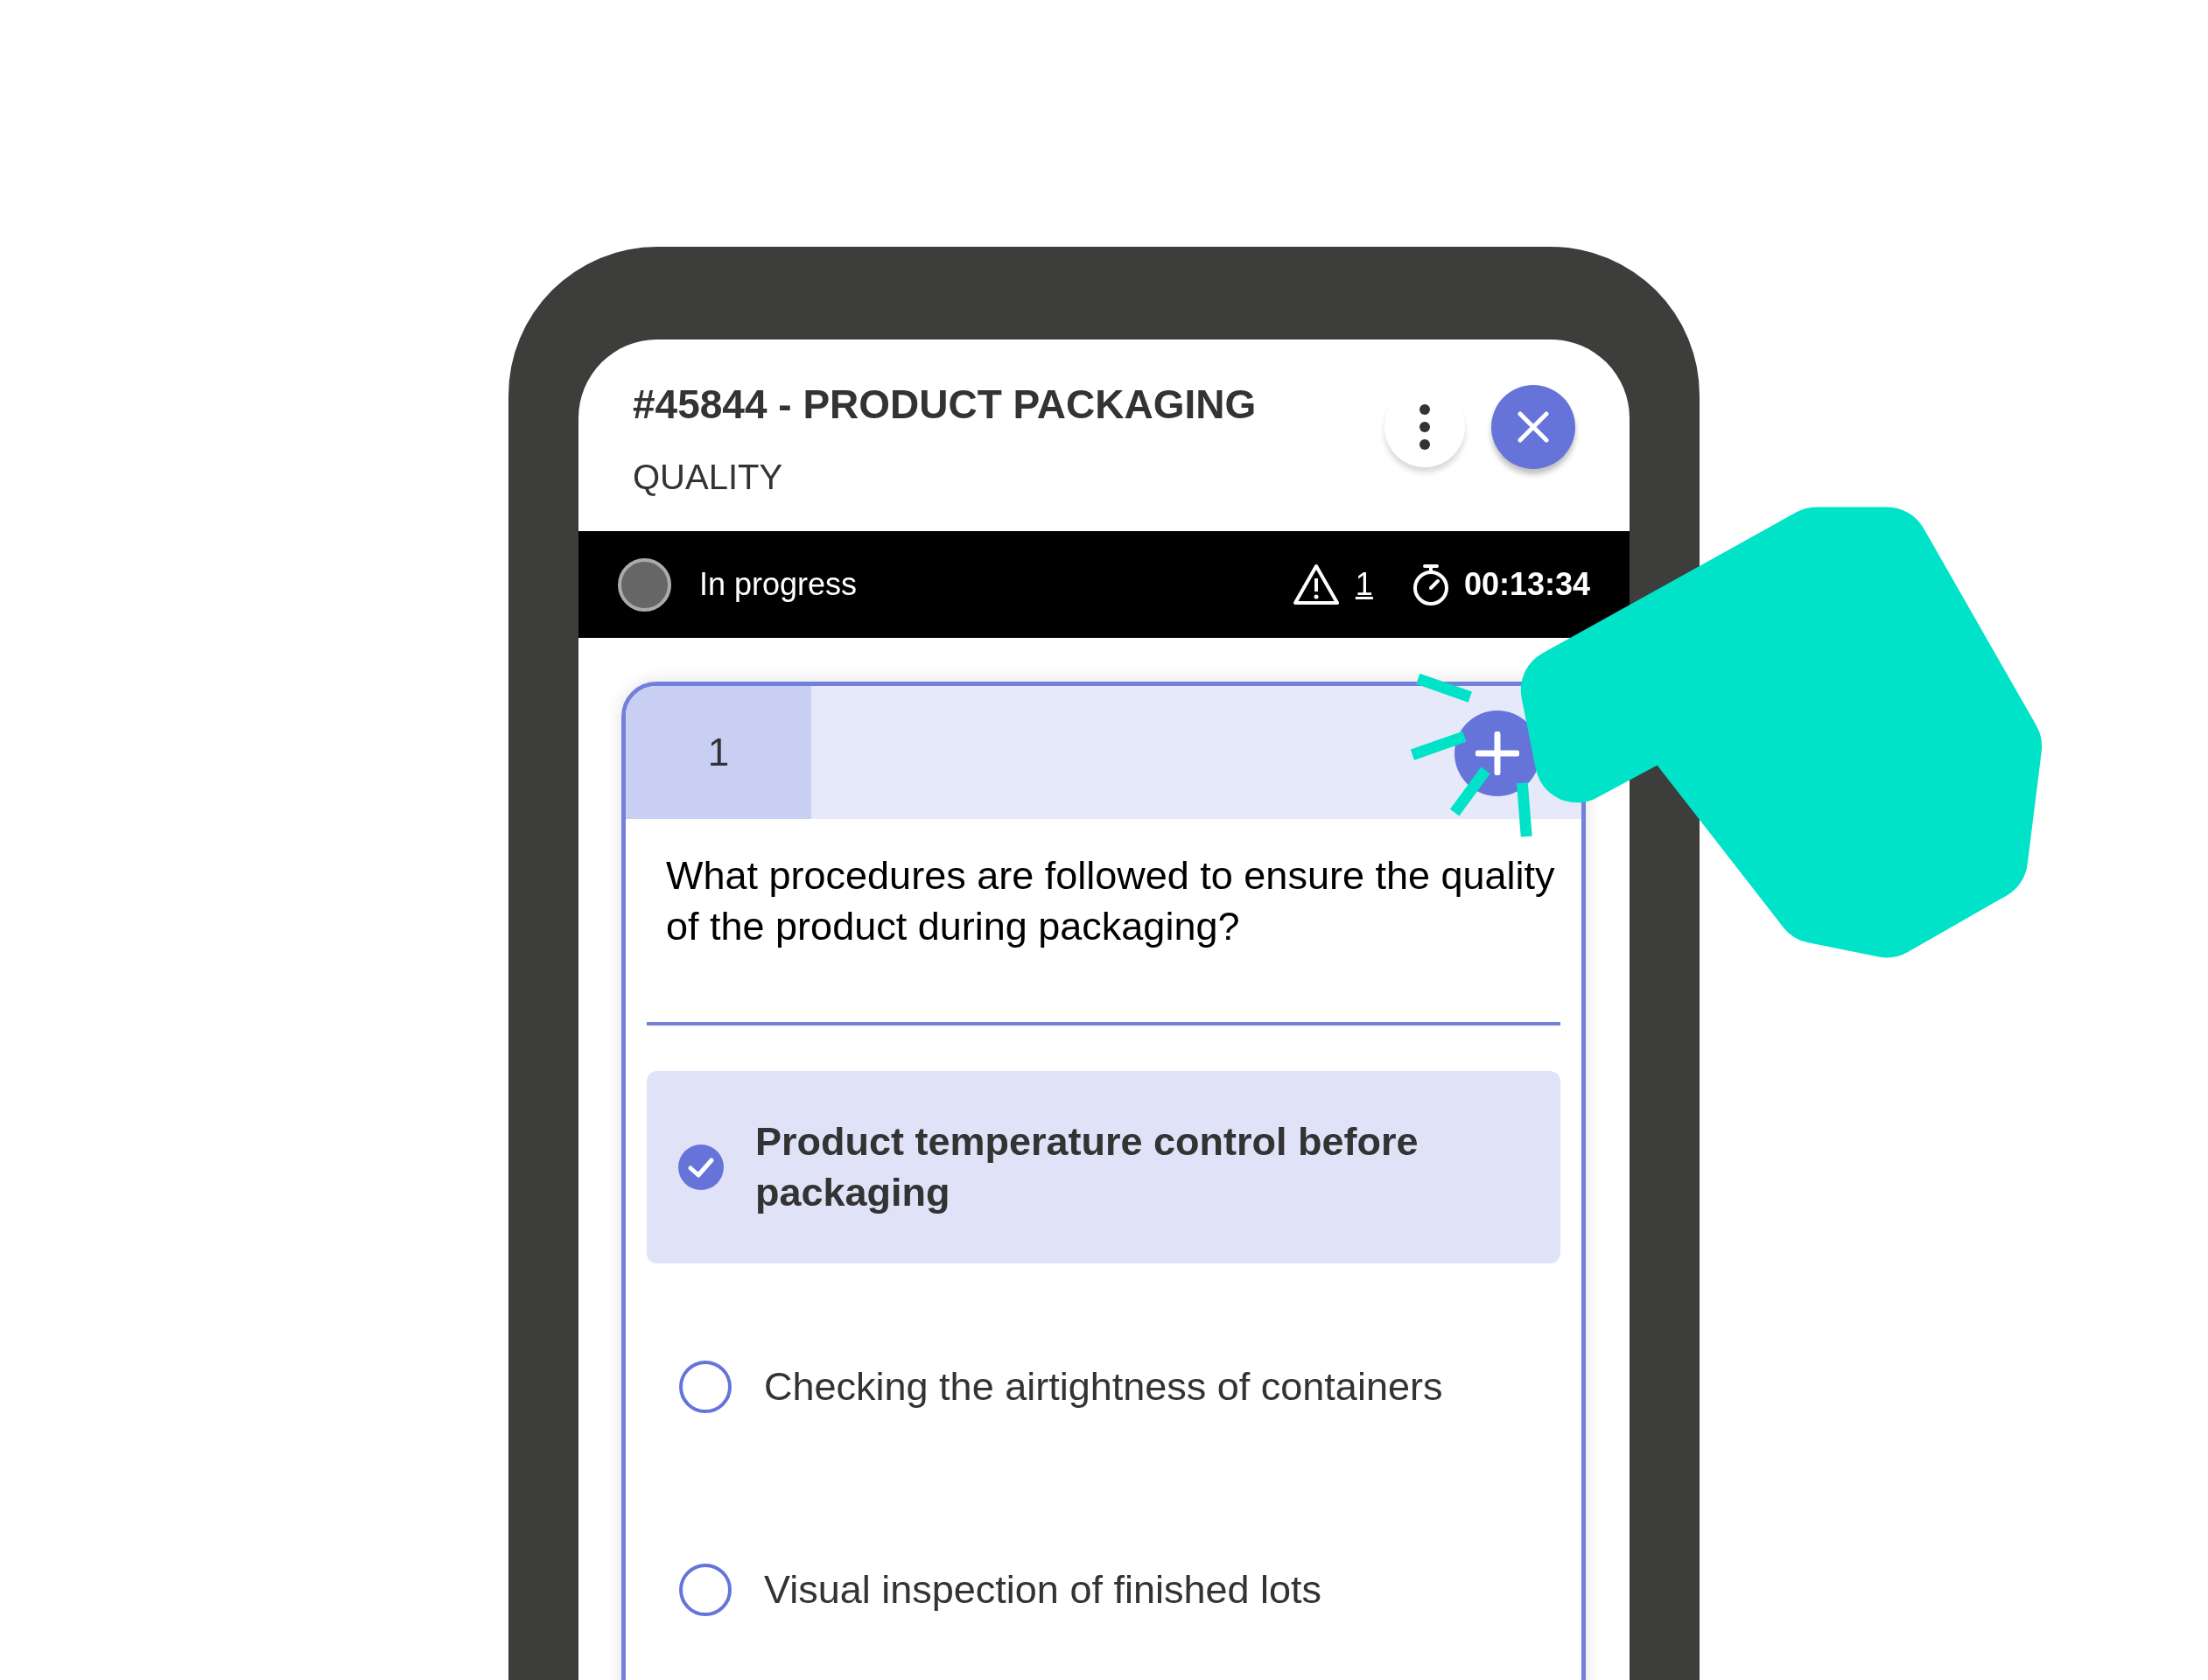 The height and width of the screenshot is (1680, 2208). Describe the element at coordinates (1497, 753) in the screenshot. I see `plus-icon` at that location.